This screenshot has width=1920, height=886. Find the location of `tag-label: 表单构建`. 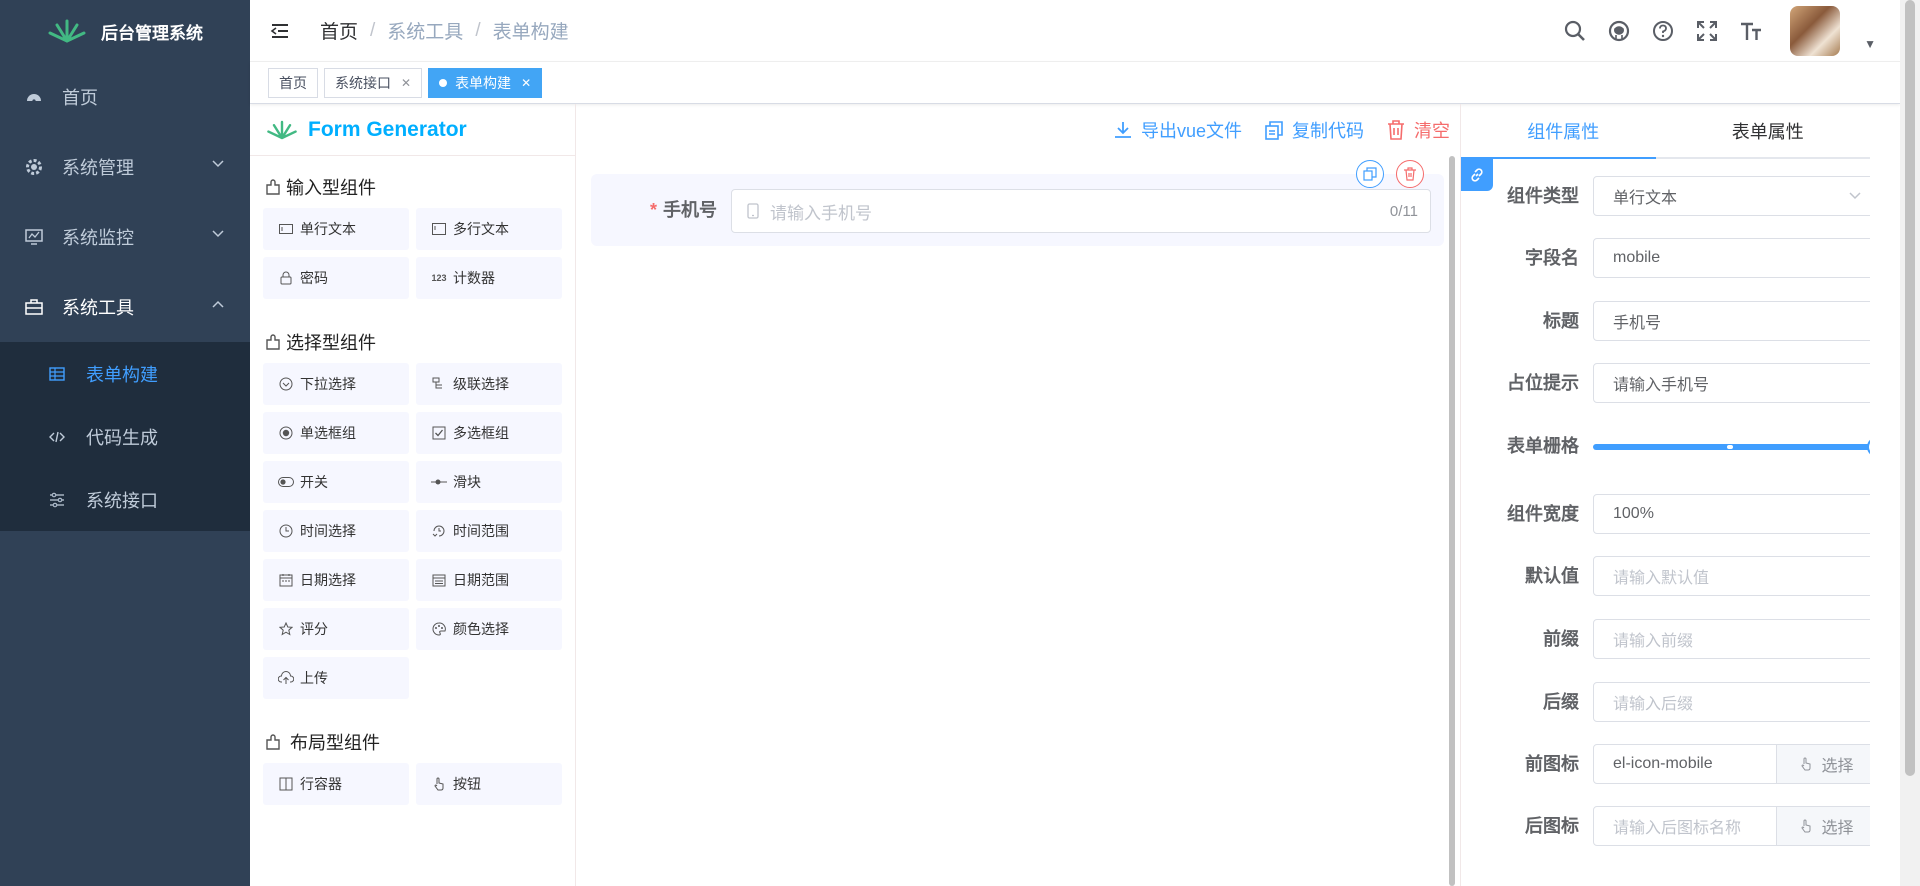

tag-label: 表单构建 is located at coordinates (483, 82).